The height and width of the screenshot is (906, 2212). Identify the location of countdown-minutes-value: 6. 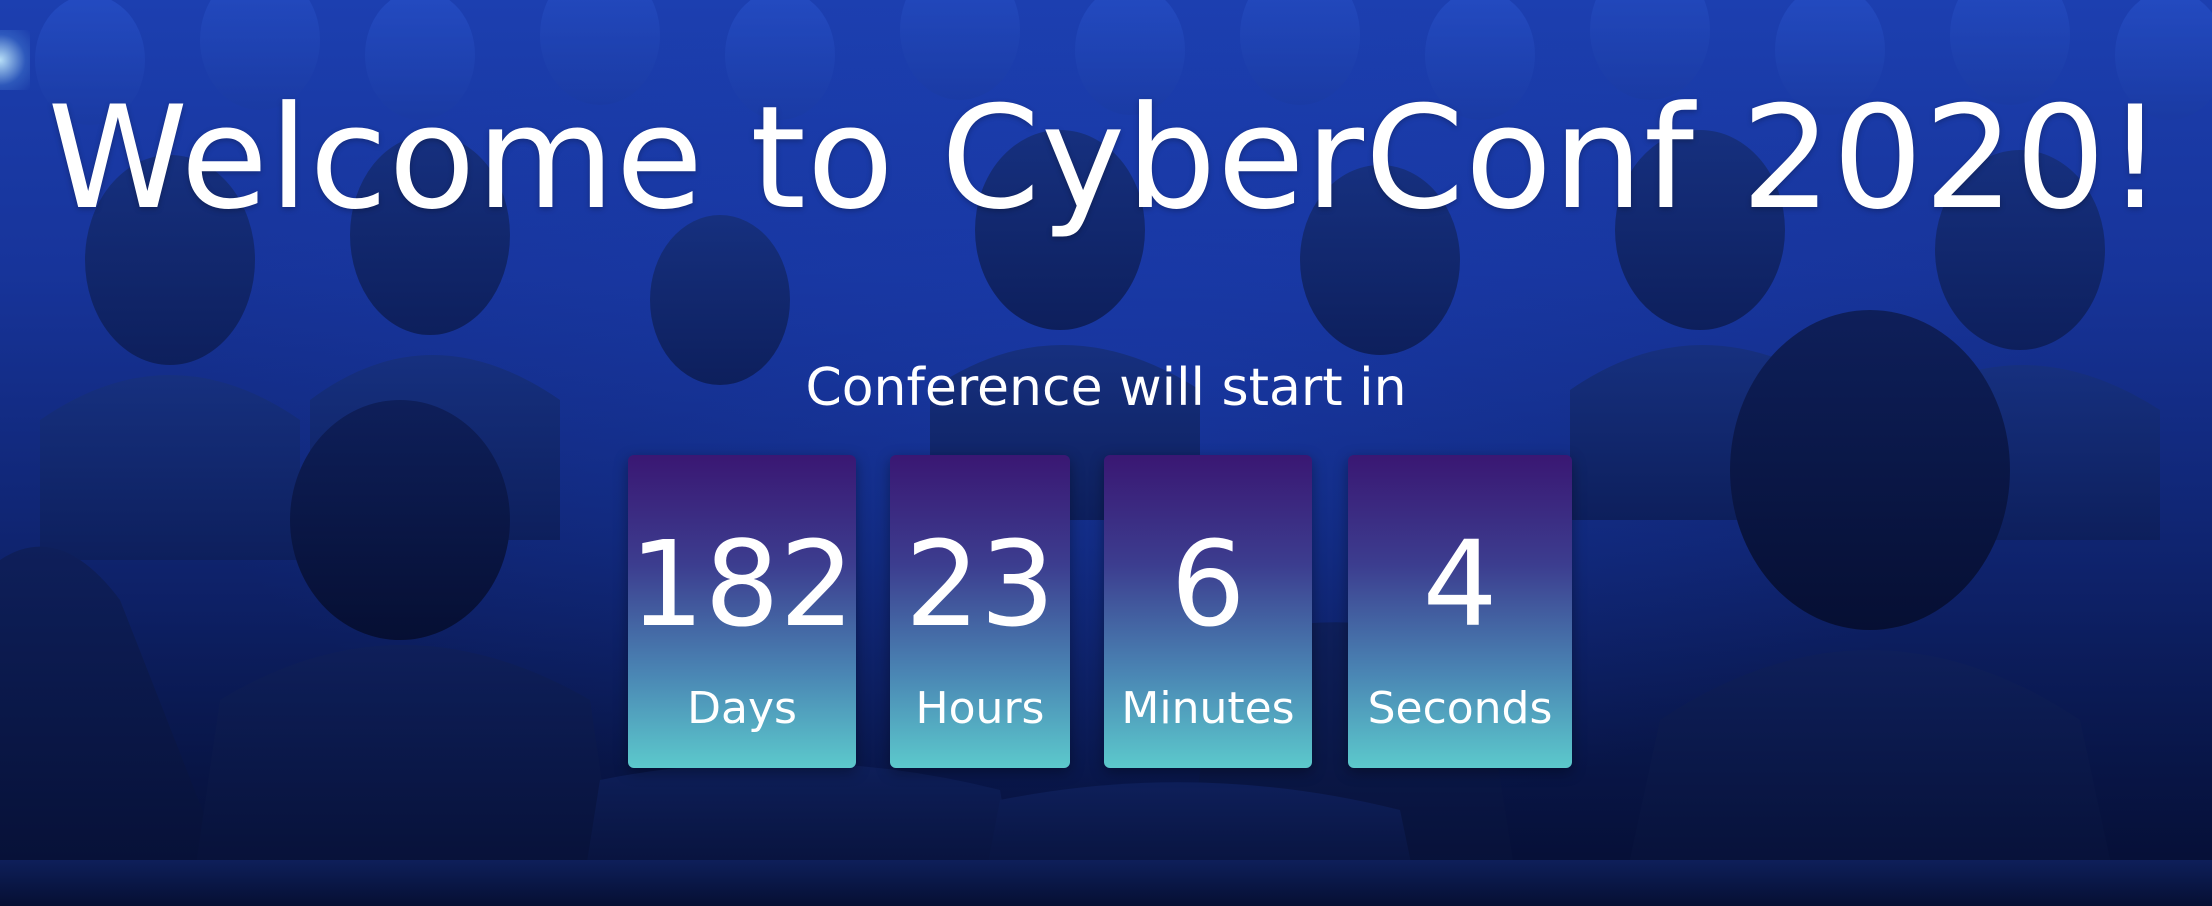
(1208, 584).